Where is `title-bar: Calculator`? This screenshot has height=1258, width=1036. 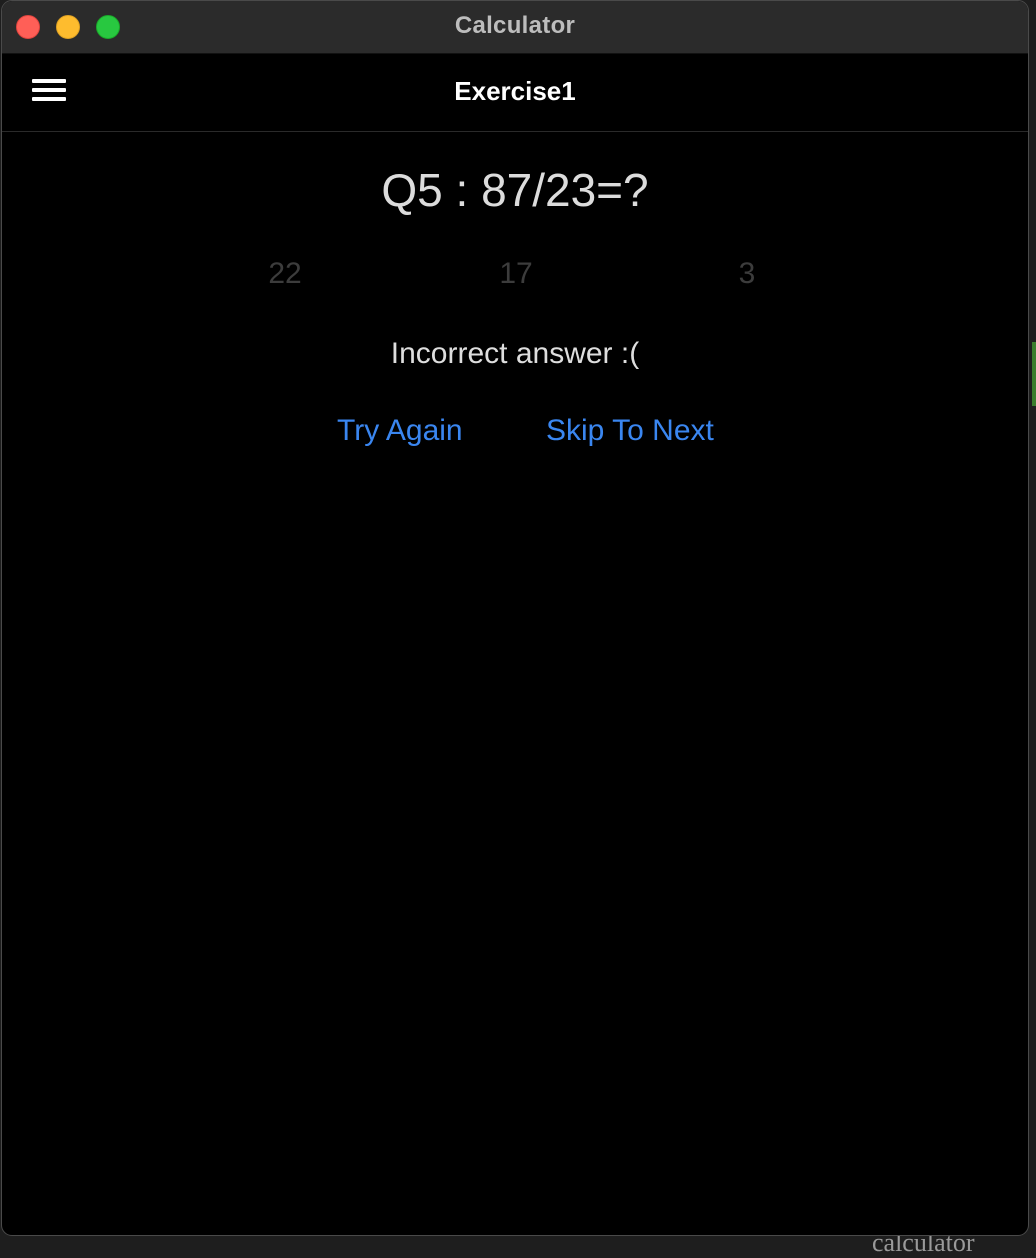 title-bar: Calculator is located at coordinates (515, 27).